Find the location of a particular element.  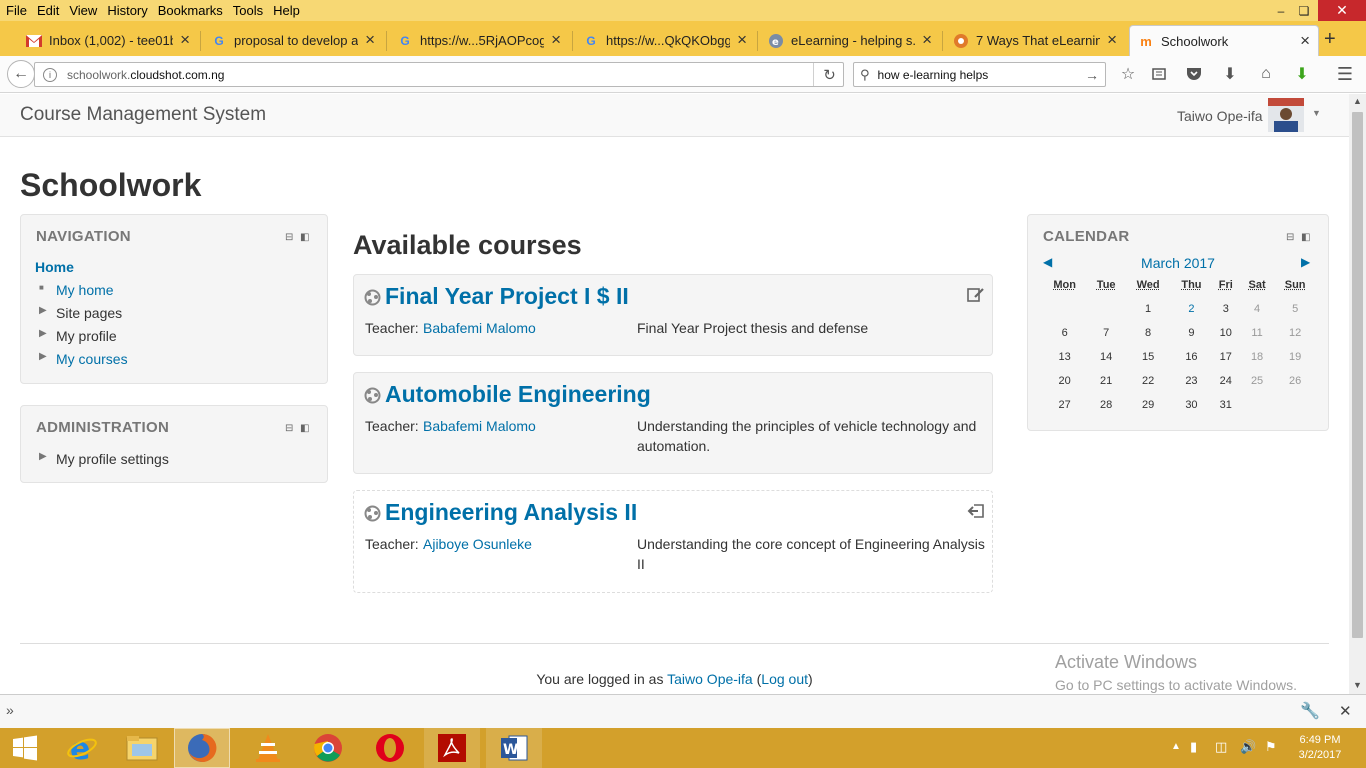

menu-view: View is located at coordinates (83, 10).